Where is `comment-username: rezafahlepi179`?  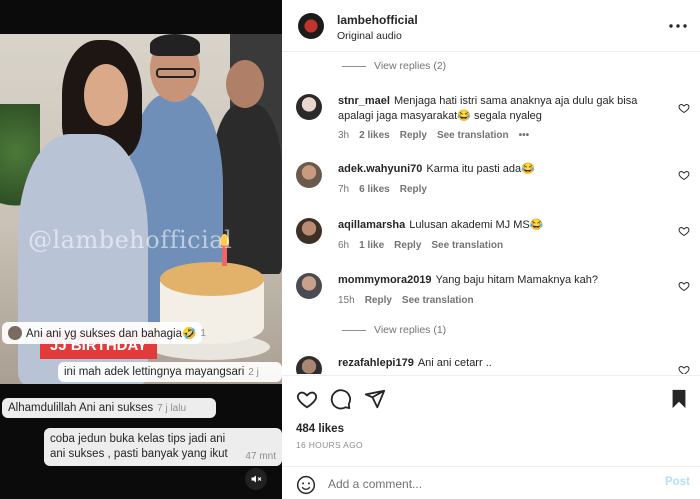 comment-username: rezafahlepi179 is located at coordinates (376, 363).